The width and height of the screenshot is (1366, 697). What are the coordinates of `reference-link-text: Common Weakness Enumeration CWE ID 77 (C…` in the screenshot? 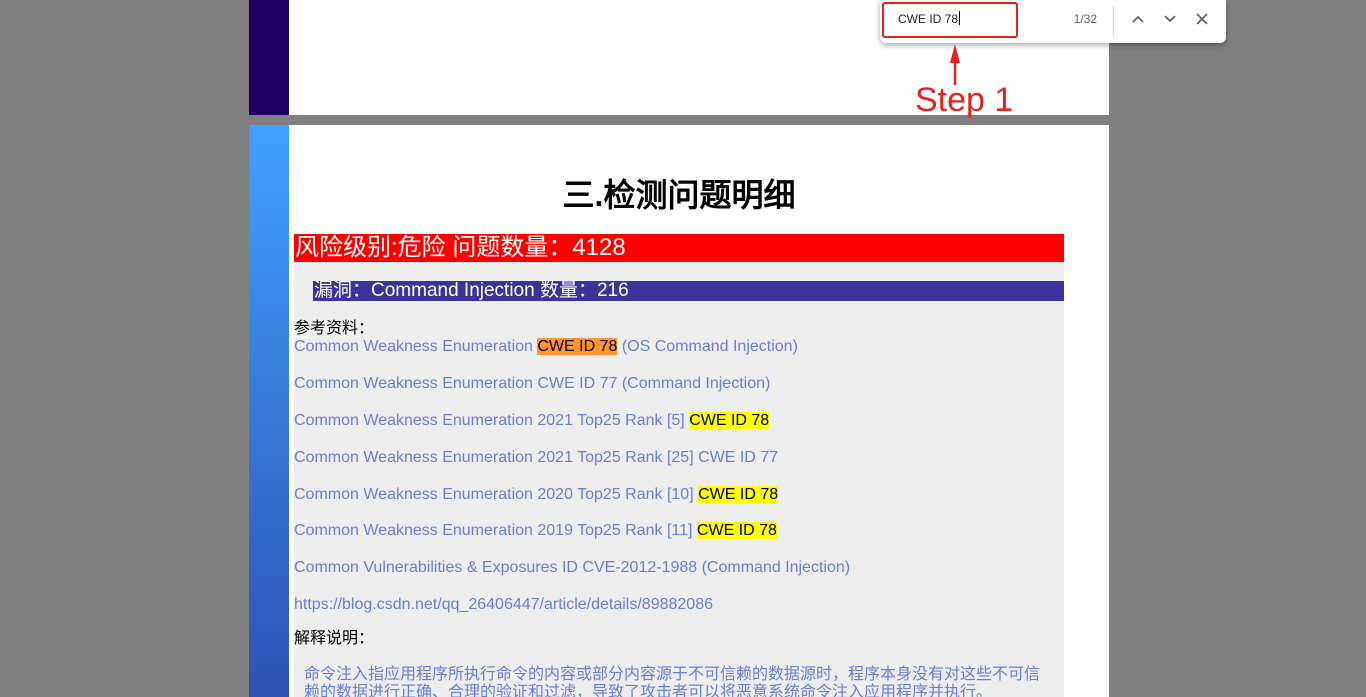 It's located at (532, 383).